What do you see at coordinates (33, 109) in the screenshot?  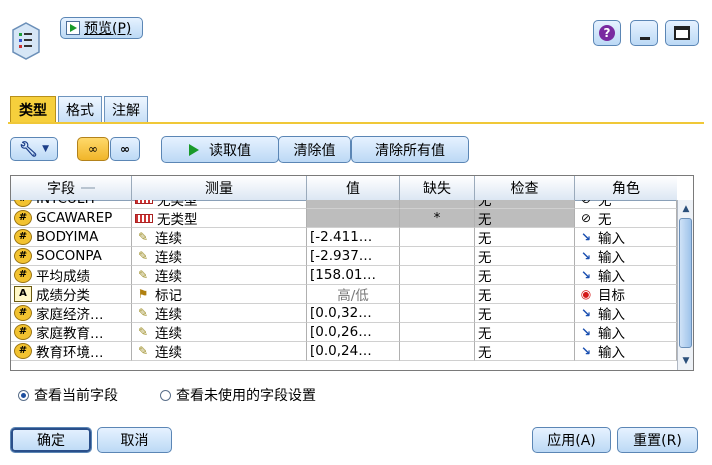 I see `tab-types: 类型` at bounding box center [33, 109].